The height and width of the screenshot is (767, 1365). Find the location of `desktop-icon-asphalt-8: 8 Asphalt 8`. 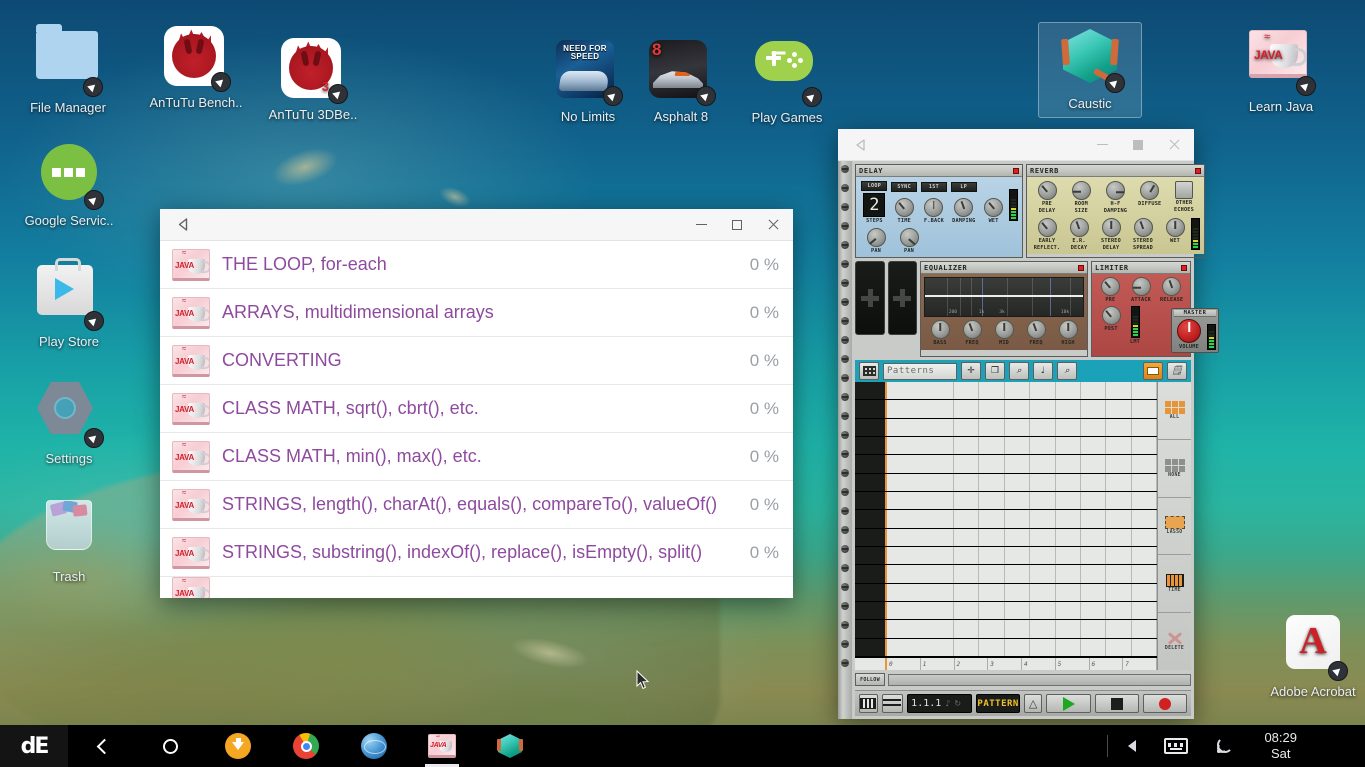

desktop-icon-asphalt-8: 8 Asphalt 8 is located at coordinates (681, 83).